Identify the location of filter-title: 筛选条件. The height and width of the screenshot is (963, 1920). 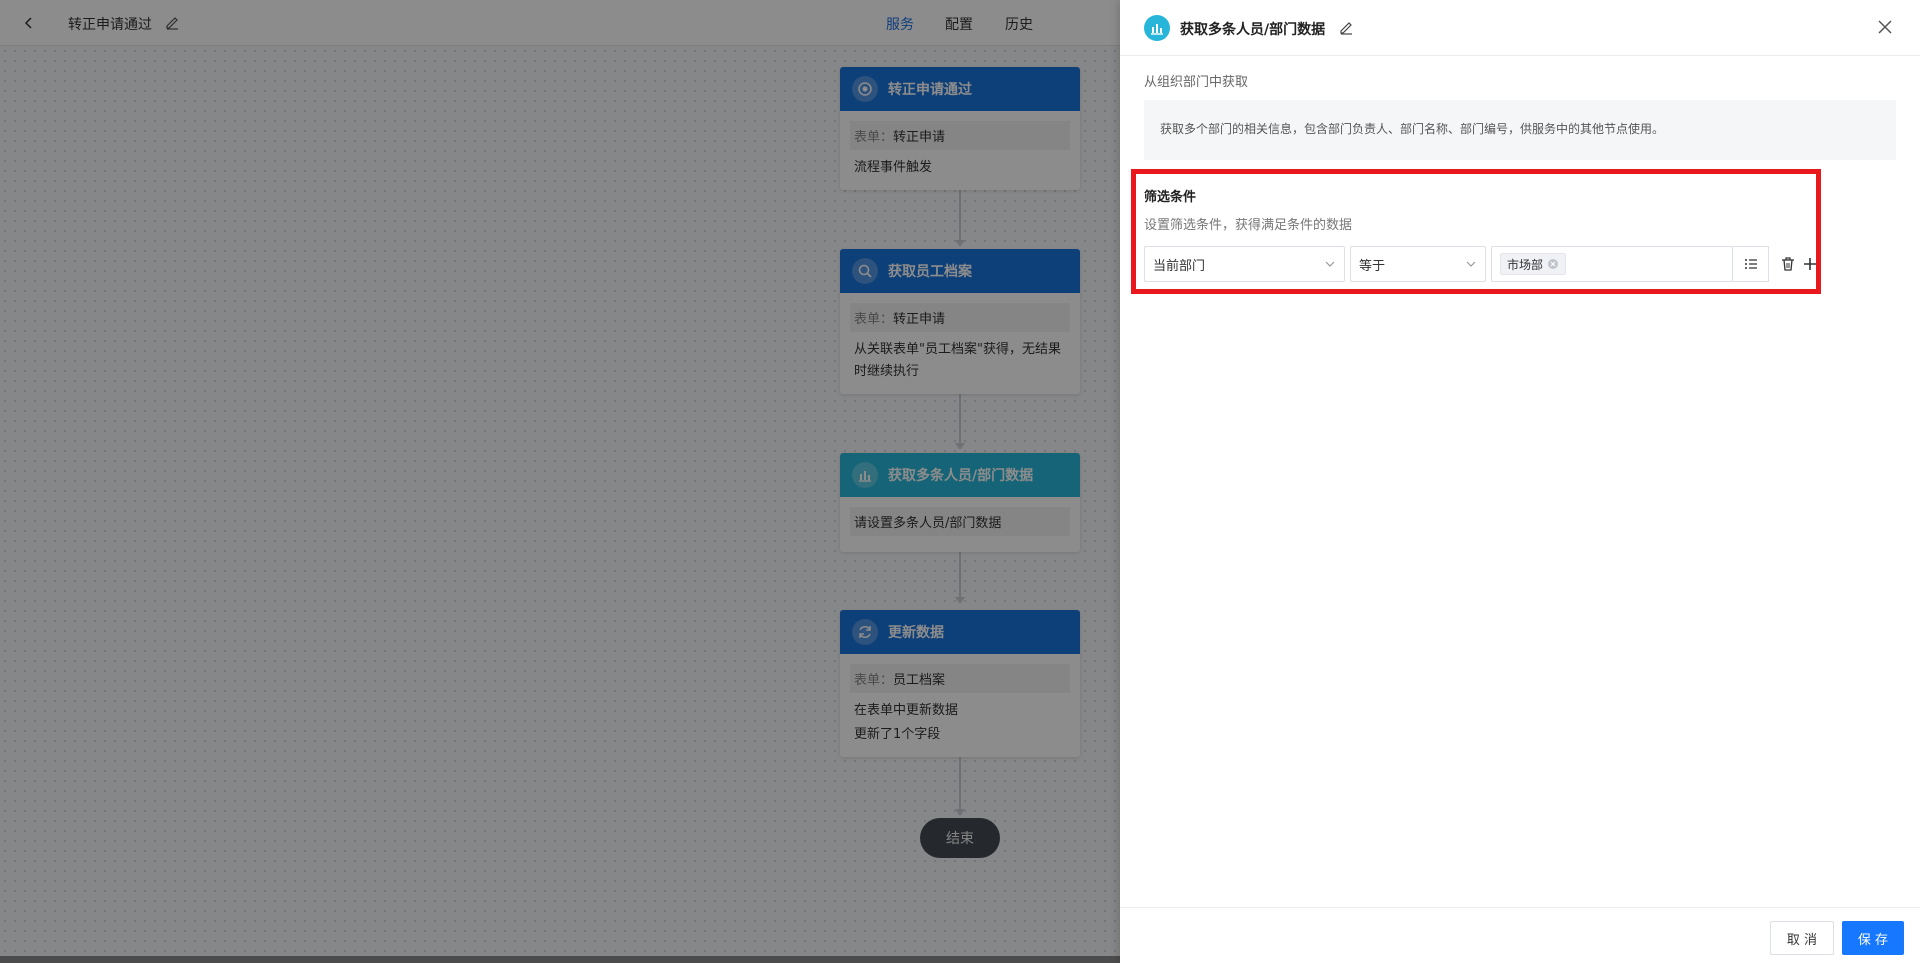
(1170, 197).